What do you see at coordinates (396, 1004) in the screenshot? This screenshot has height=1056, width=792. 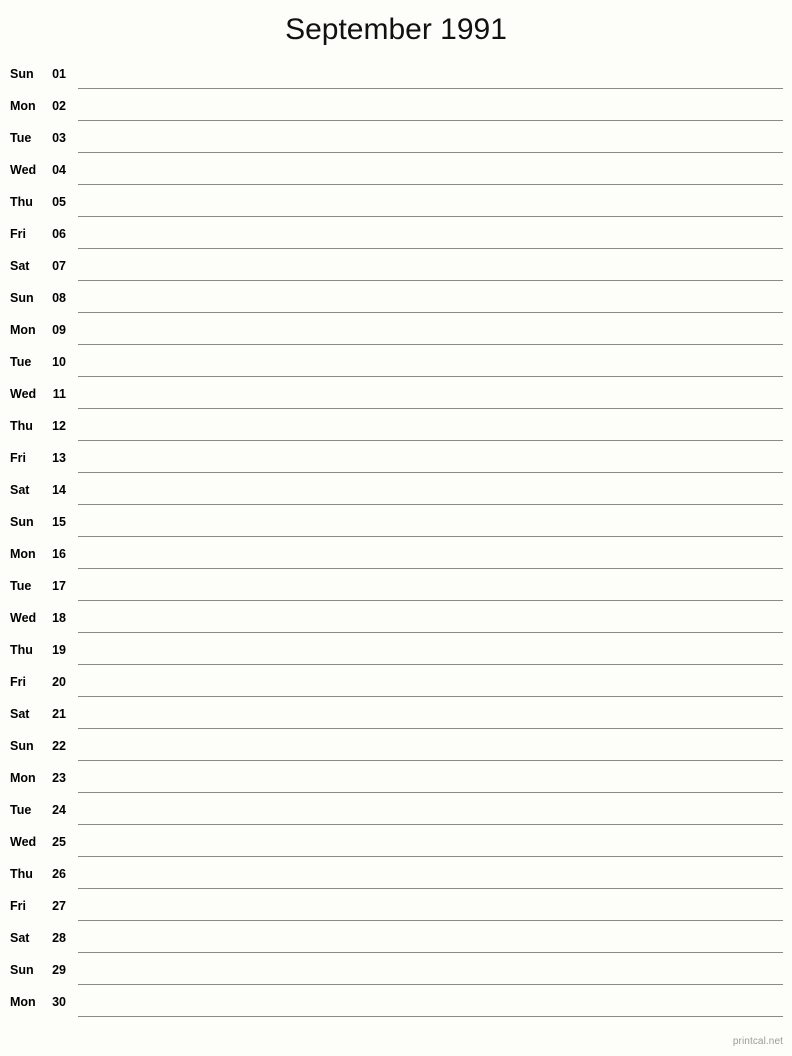 I see `day-row: Mon 30` at bounding box center [396, 1004].